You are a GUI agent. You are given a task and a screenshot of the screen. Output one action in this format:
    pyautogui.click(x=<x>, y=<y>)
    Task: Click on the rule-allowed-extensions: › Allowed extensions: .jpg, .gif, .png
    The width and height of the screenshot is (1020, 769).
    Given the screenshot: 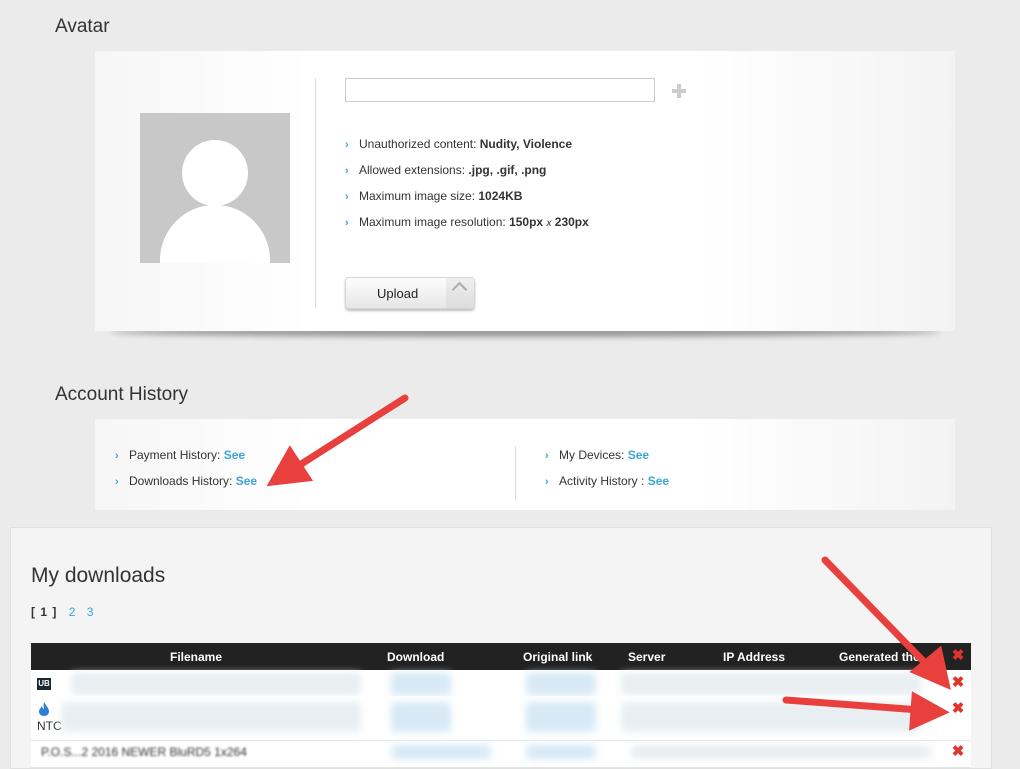 What is the action you would take?
    pyautogui.click(x=445, y=170)
    